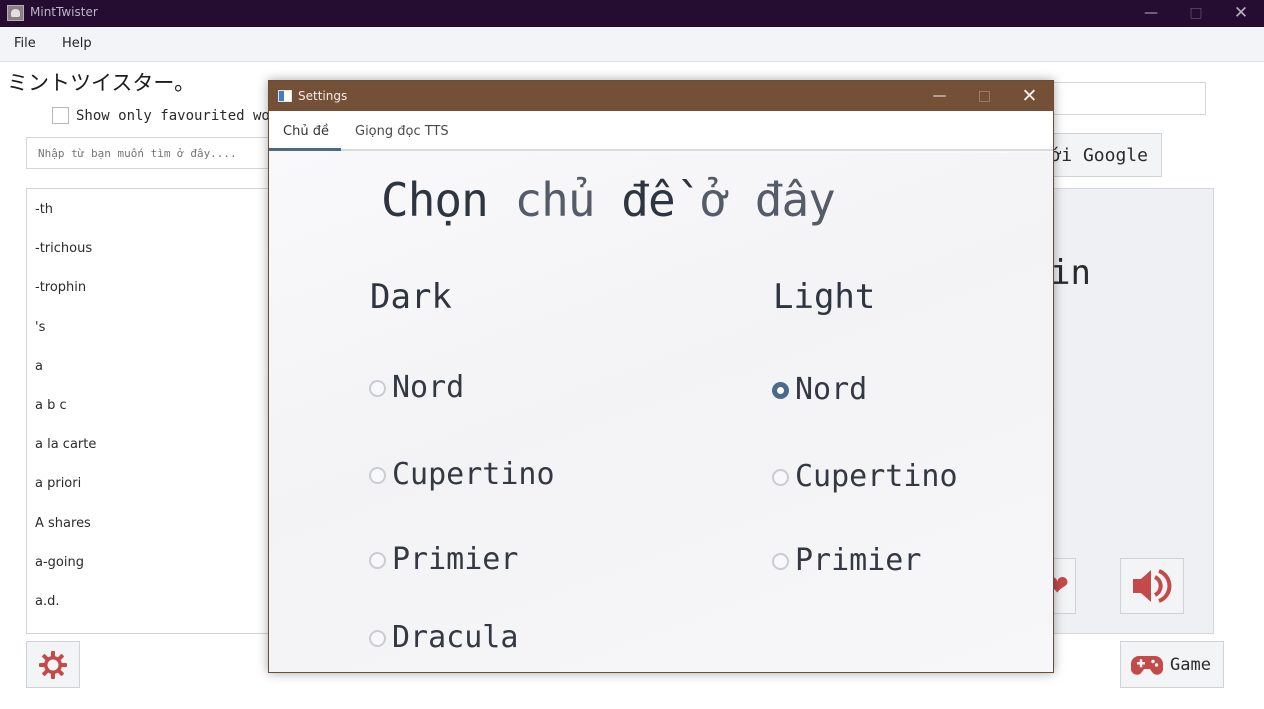  I want to click on detail-word-text: in, so click(1070, 273).